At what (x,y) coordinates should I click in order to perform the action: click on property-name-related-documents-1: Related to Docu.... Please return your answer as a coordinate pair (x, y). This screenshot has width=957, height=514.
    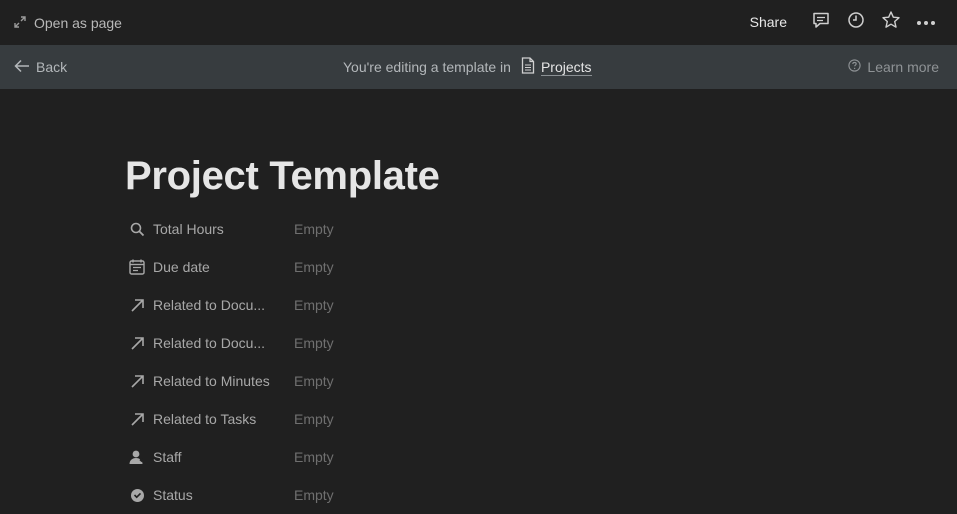
    Looking at the image, I should click on (209, 305).